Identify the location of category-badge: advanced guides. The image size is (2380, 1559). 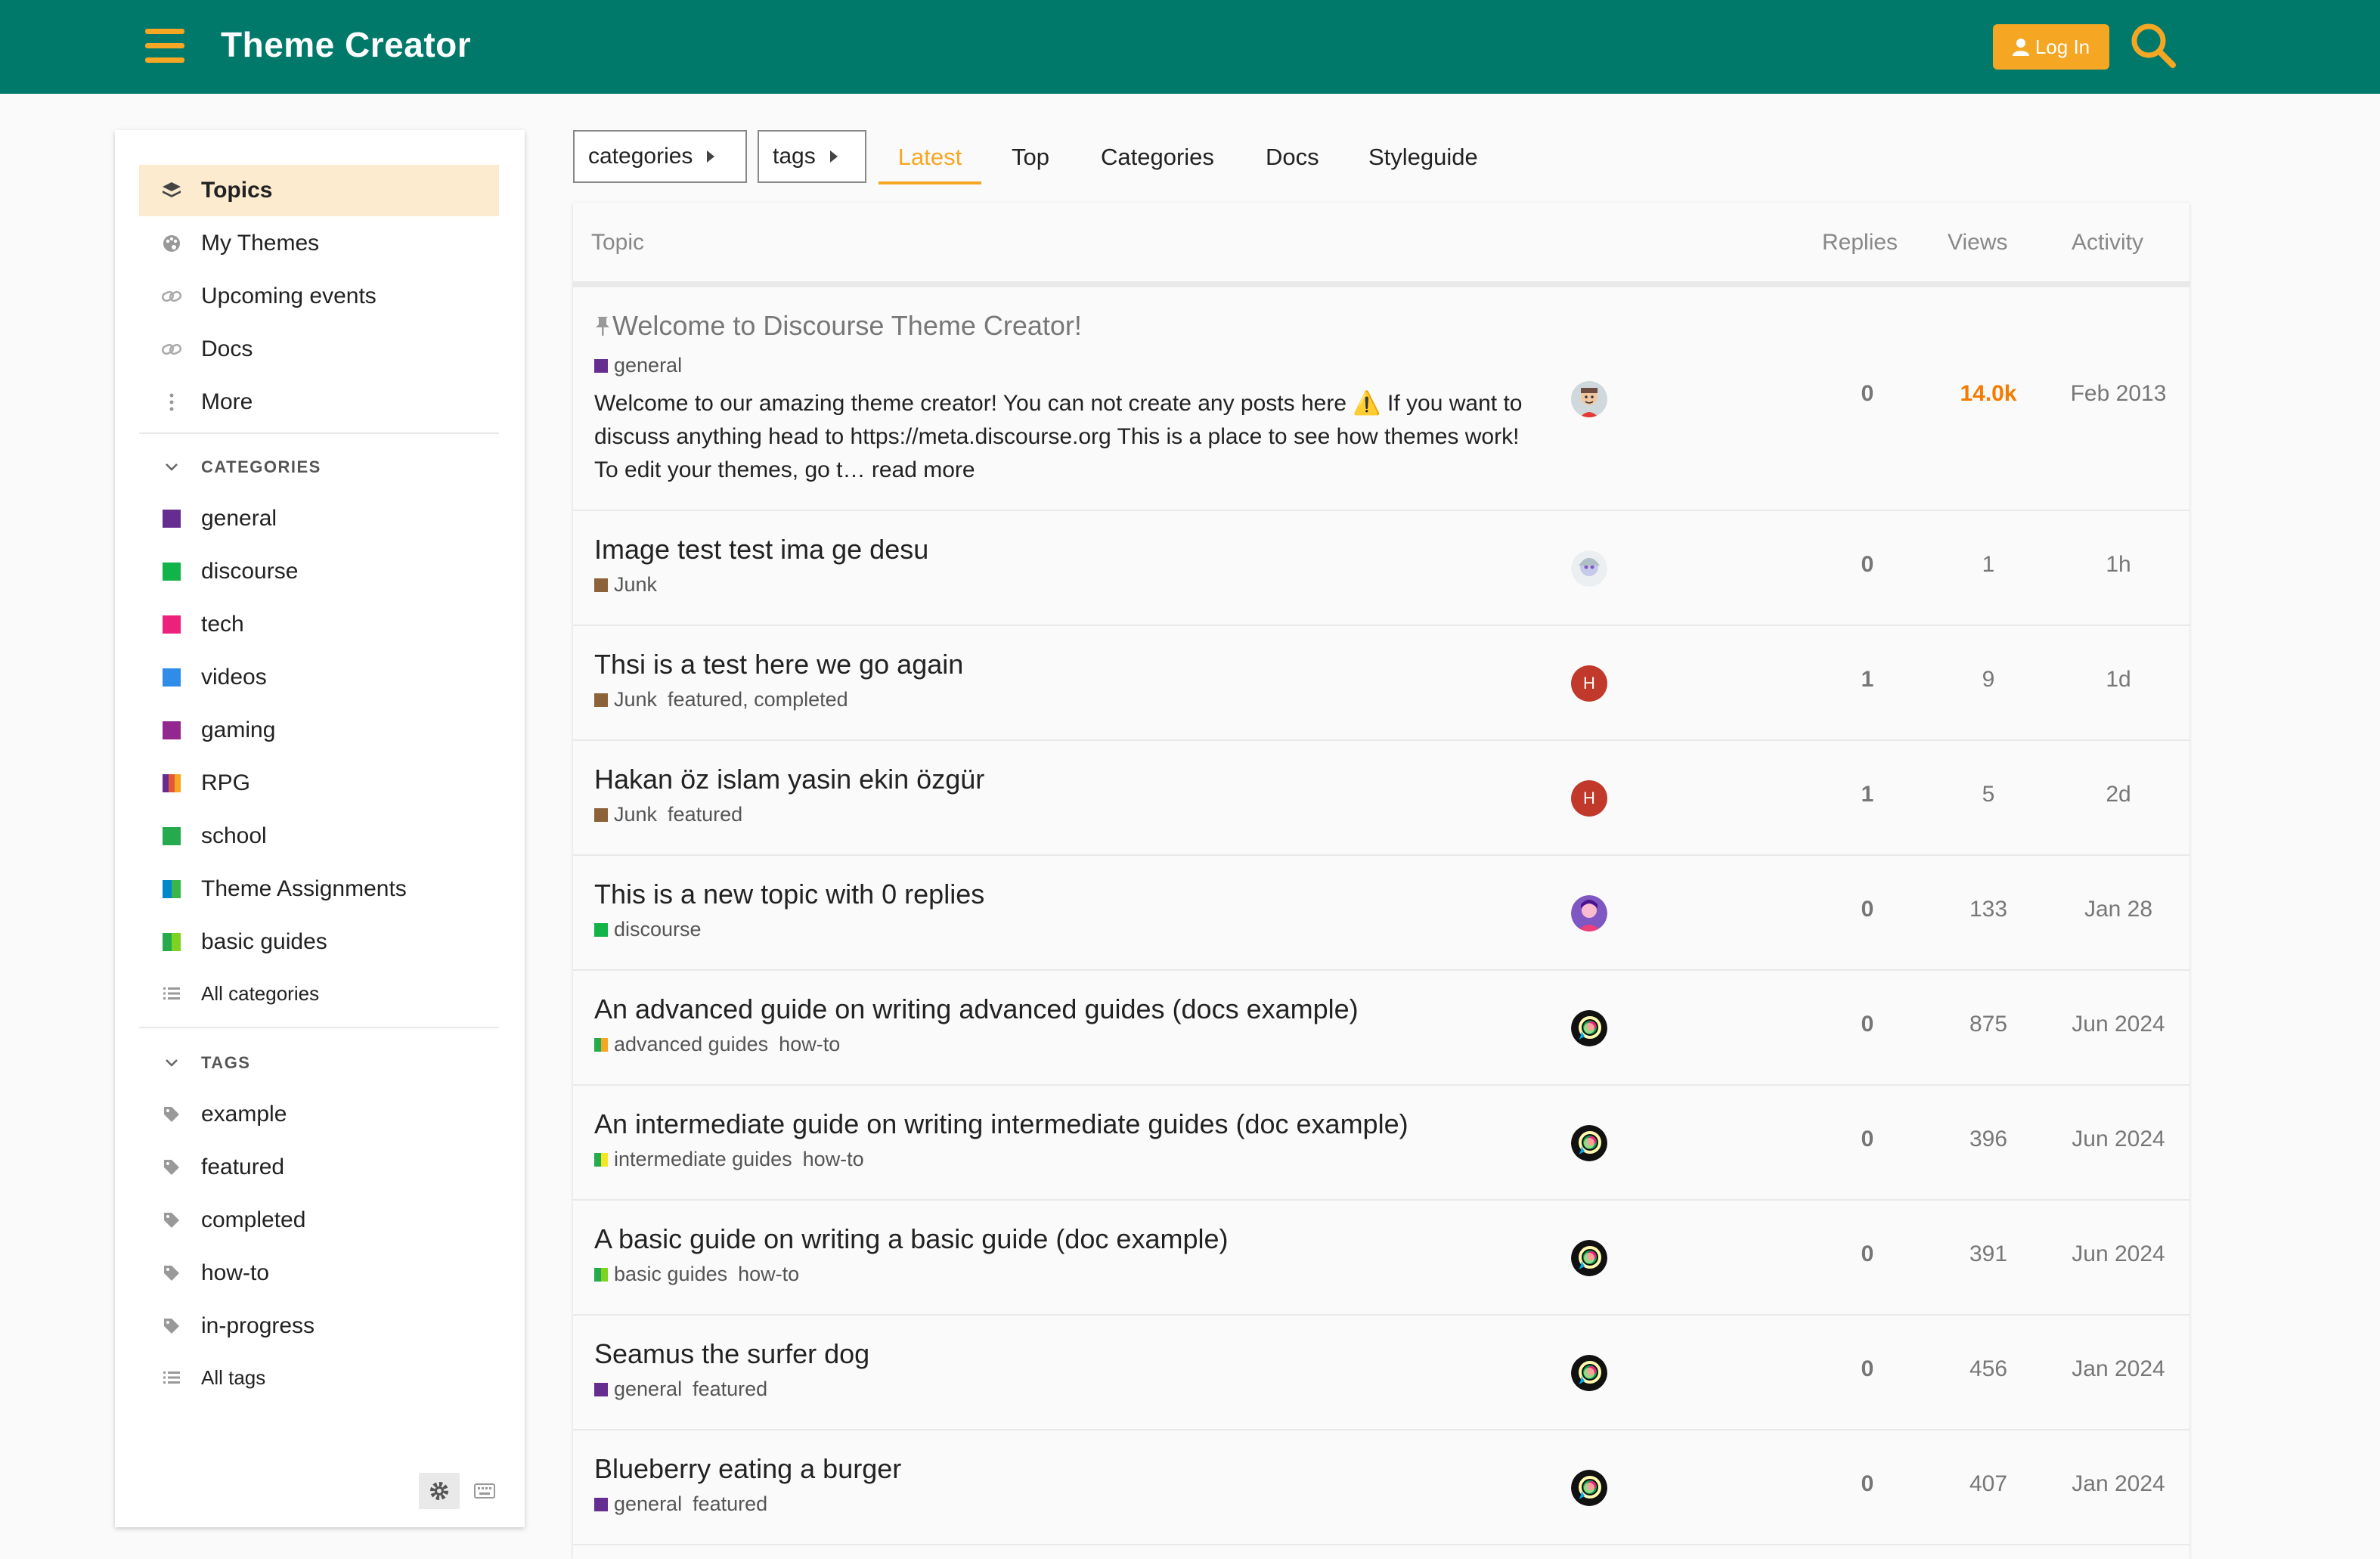
(681, 1044).